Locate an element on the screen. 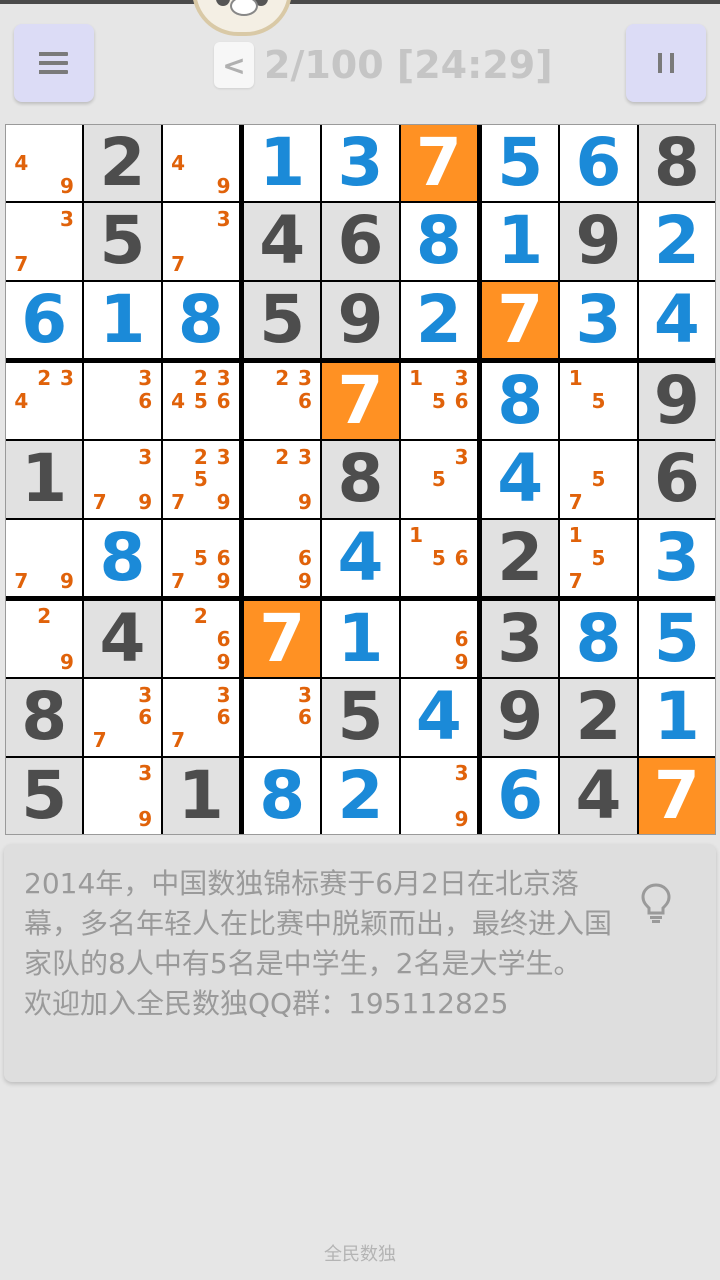 Image resolution: width=720 pixels, height=1280 pixels. cell-r3c4: 5 is located at coordinates (282, 319).